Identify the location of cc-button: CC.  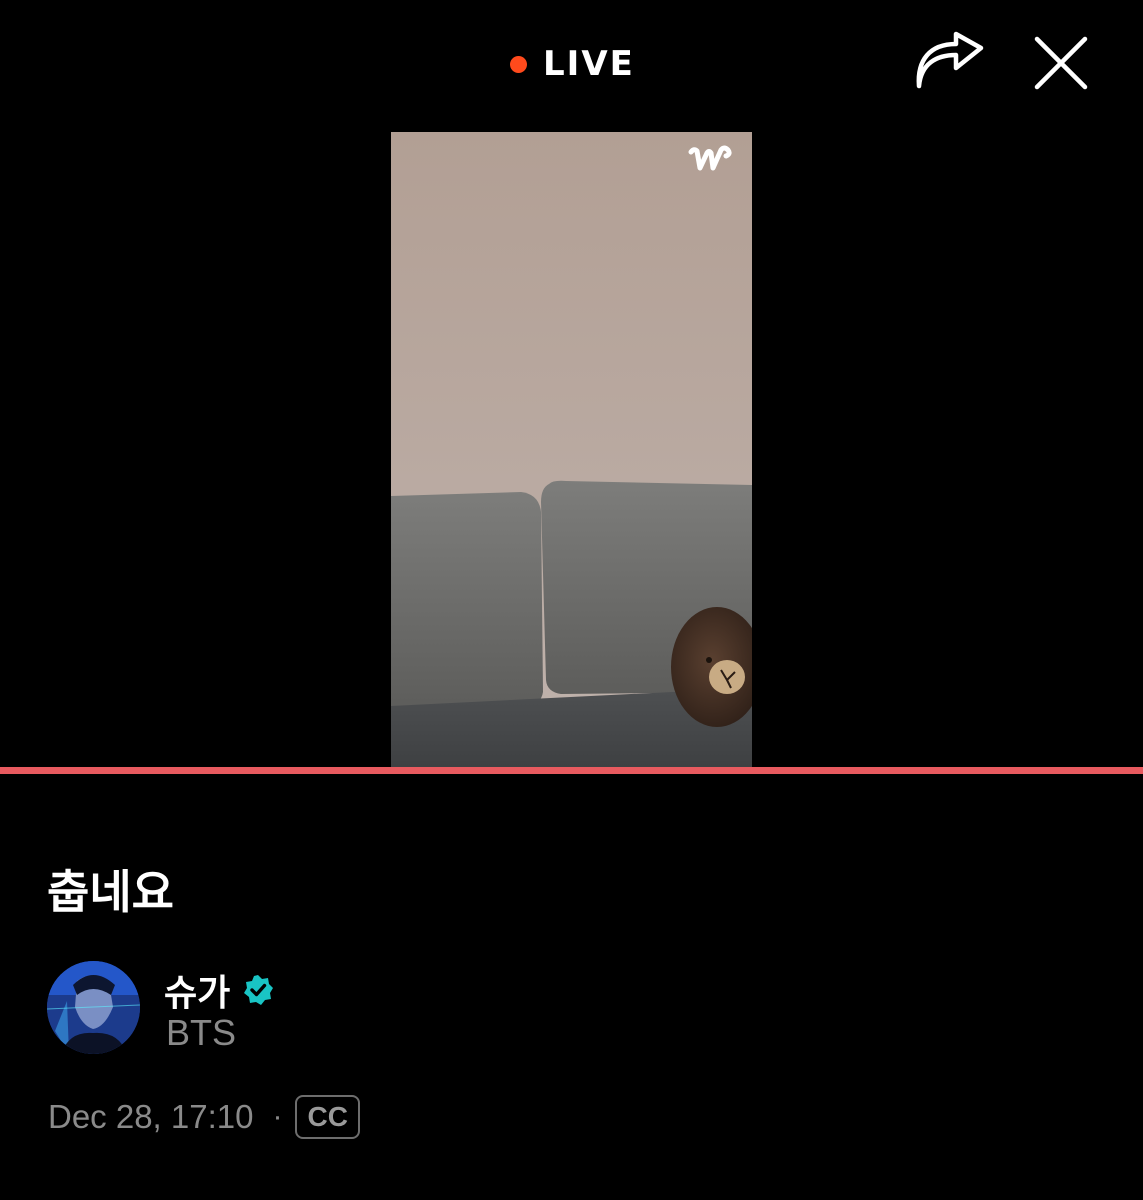
(327, 1117).